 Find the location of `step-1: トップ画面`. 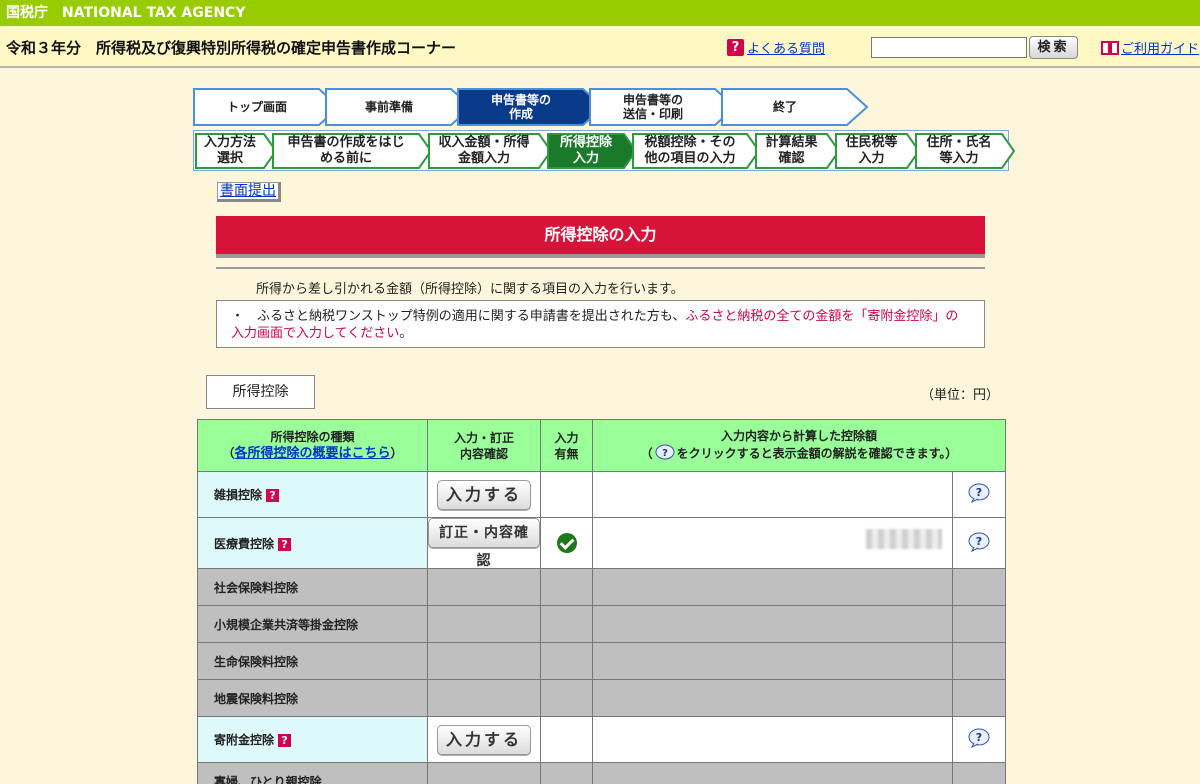

step-1: トップ画面 is located at coordinates (268, 107).